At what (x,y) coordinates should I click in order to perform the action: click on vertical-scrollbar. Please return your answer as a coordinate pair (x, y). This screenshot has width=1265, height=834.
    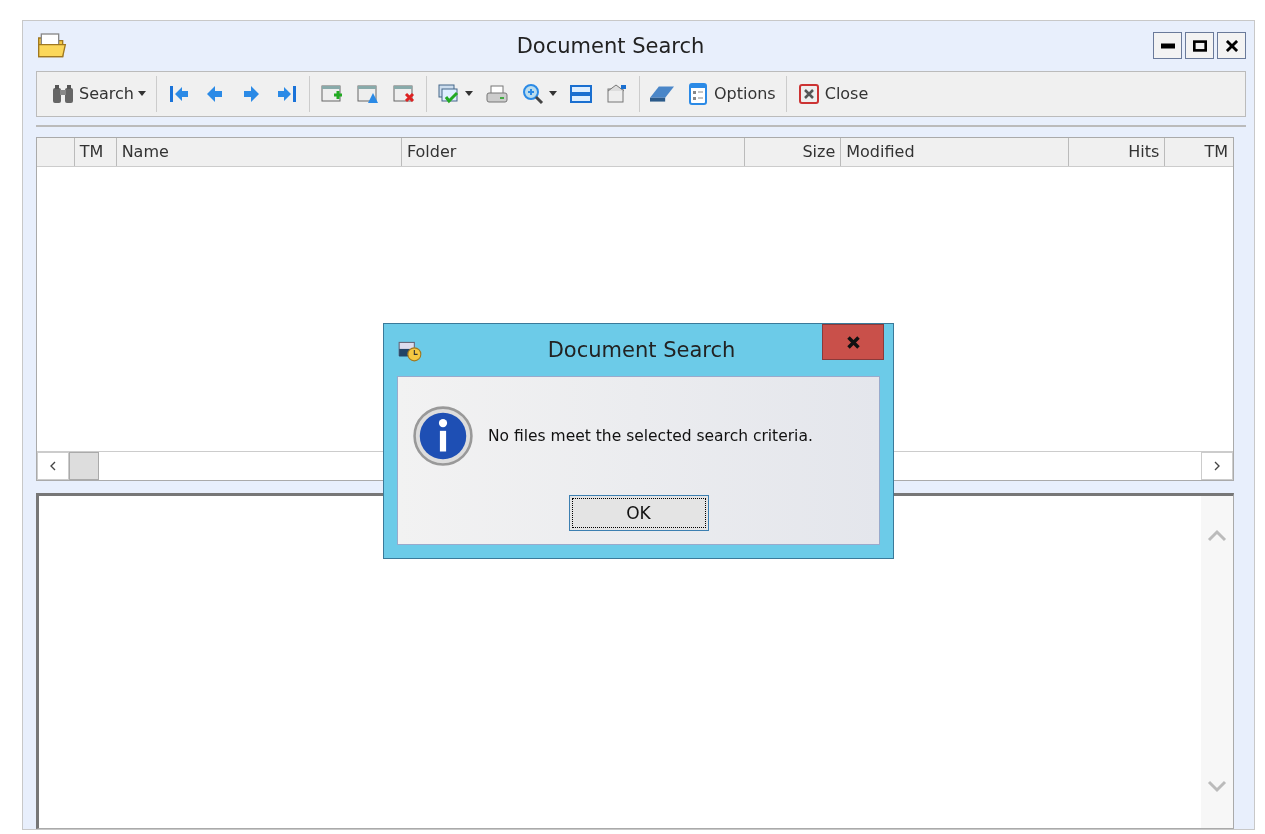
    Looking at the image, I should click on (1217, 662).